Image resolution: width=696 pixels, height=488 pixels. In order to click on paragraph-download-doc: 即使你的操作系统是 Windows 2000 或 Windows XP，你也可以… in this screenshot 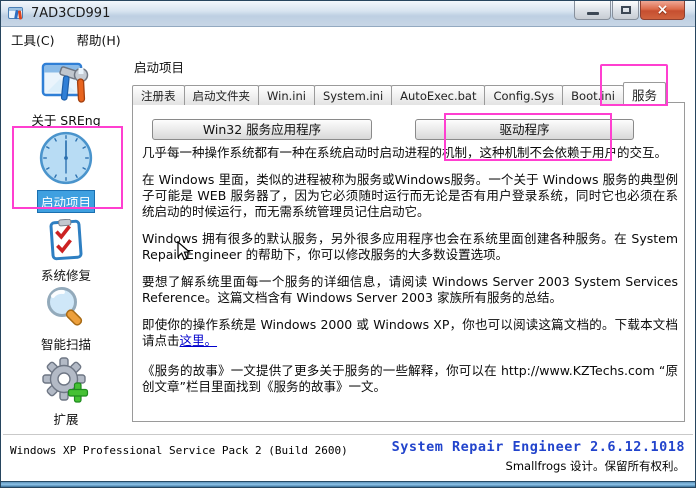, I will do `click(410, 333)`.